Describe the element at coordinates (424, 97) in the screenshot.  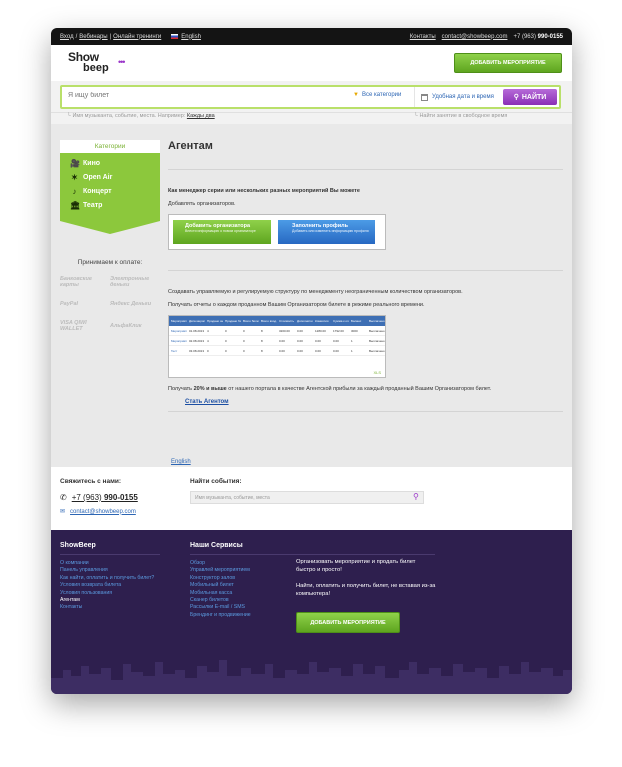
I see `calendar-icon` at that location.